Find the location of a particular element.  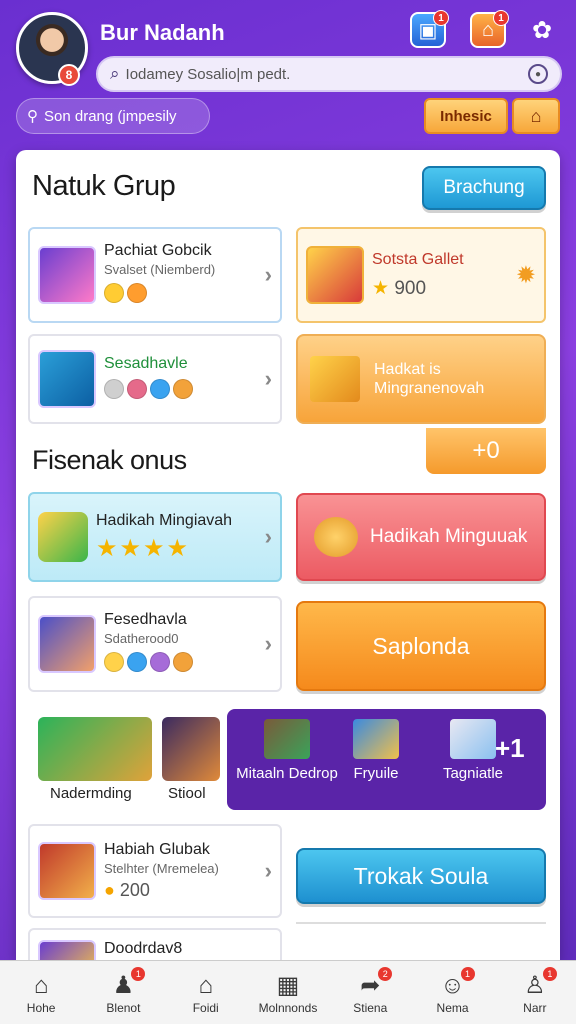

box-icon is located at coordinates (473, 739).